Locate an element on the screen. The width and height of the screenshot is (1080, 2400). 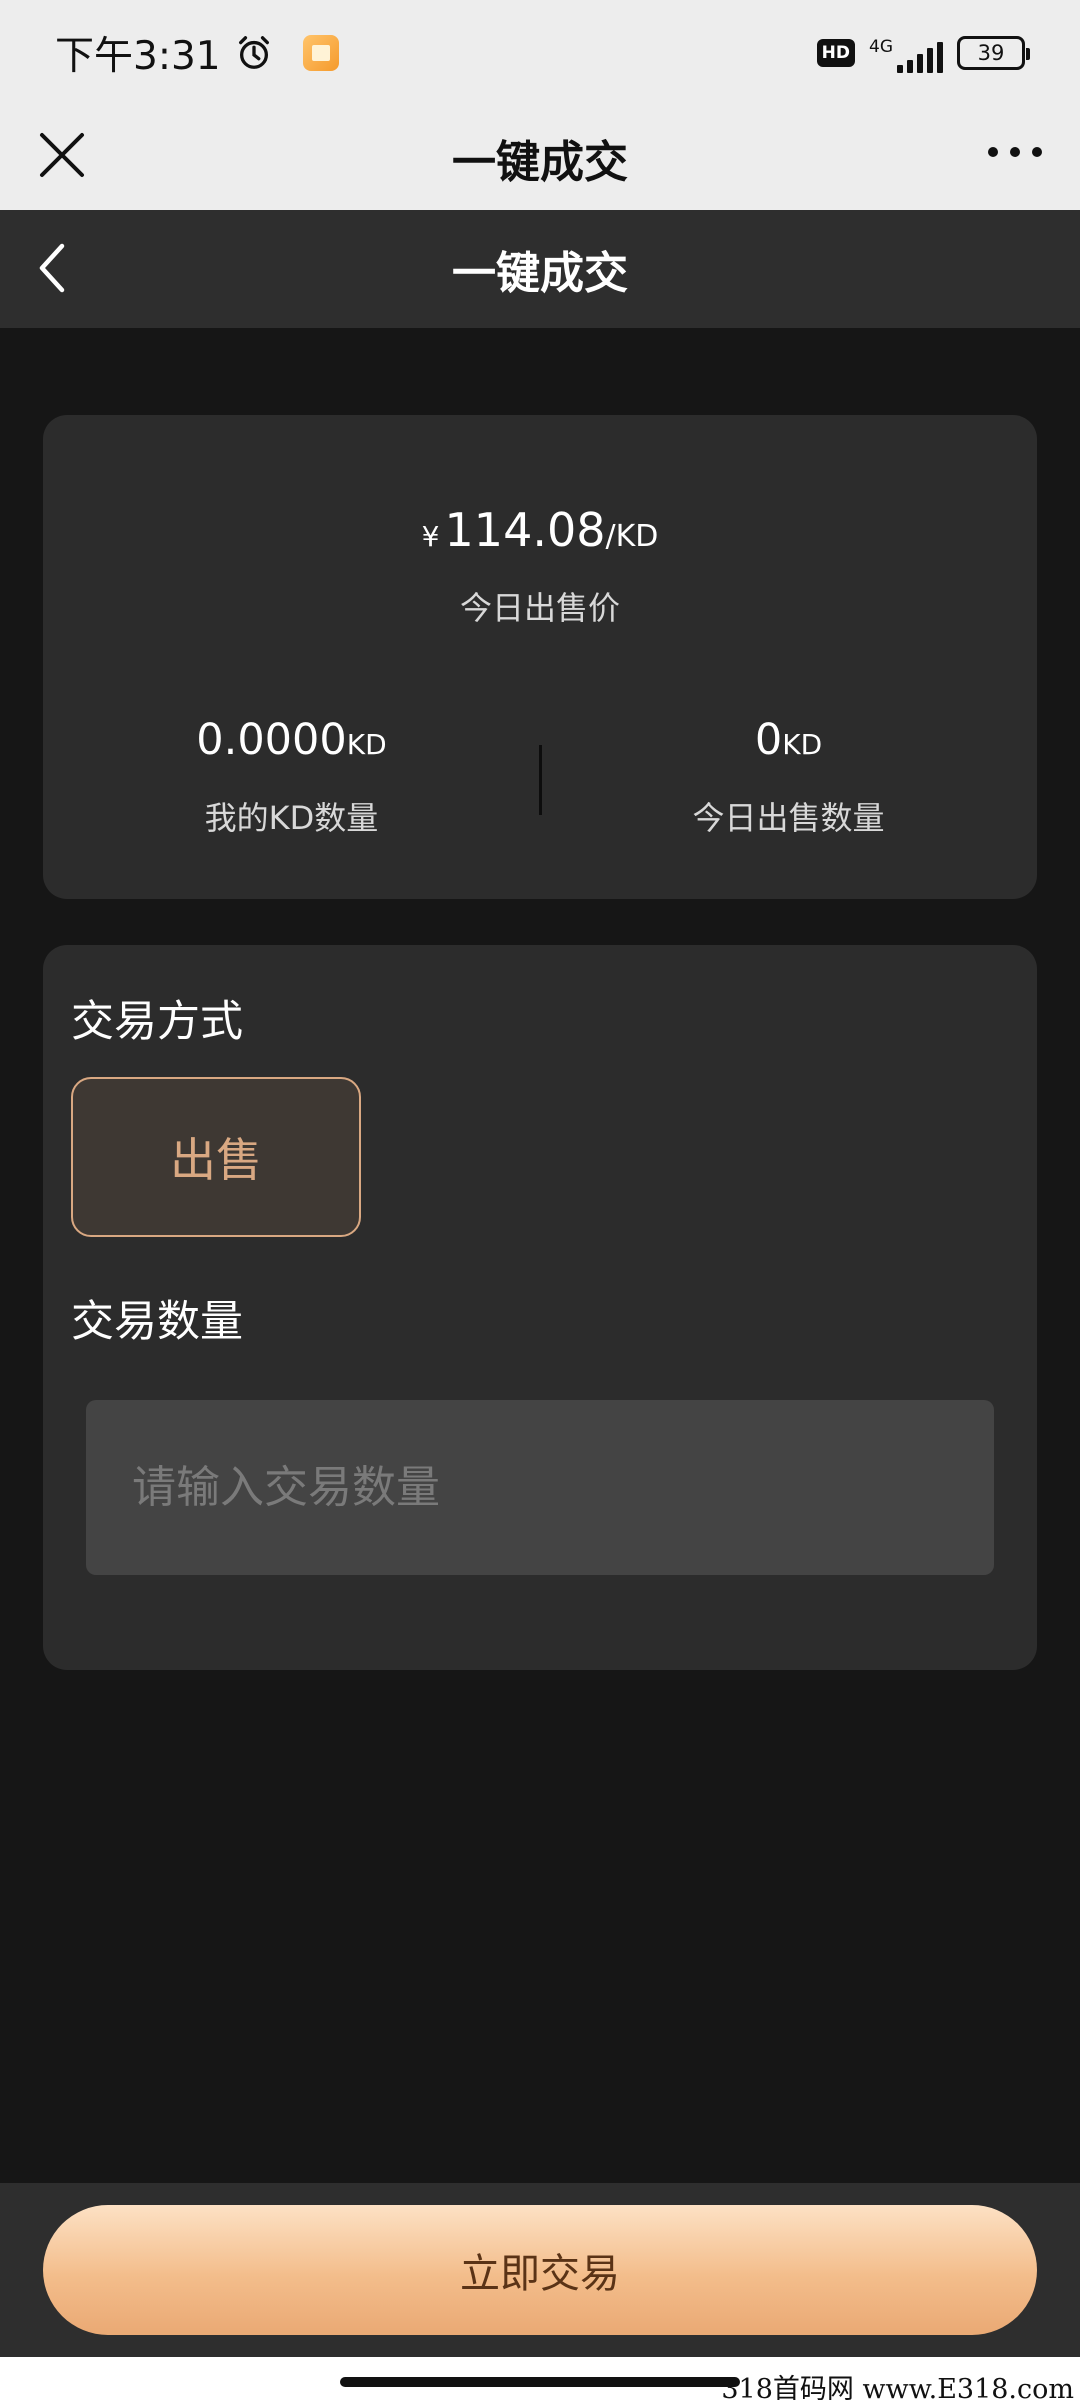
today-price: ¥ 114.08/KD is located at coordinates (540, 530).